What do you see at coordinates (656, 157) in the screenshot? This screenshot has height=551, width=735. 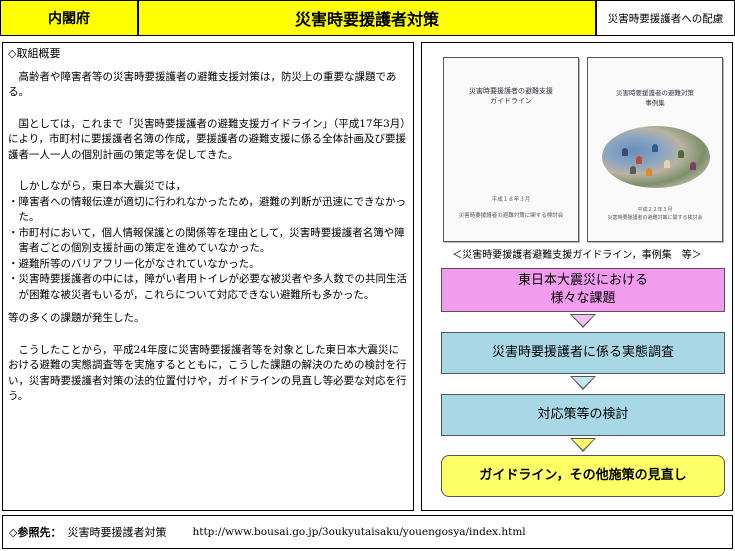 I see `evacuation-photo` at bounding box center [656, 157].